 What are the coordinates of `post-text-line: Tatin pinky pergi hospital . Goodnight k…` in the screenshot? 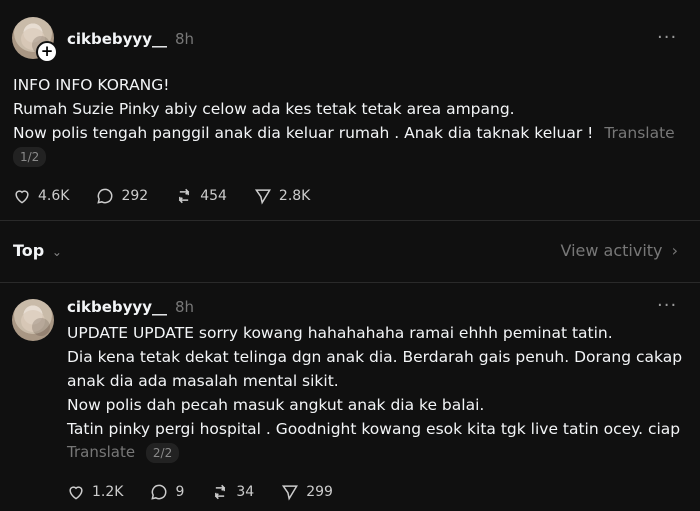 It's located at (374, 429).